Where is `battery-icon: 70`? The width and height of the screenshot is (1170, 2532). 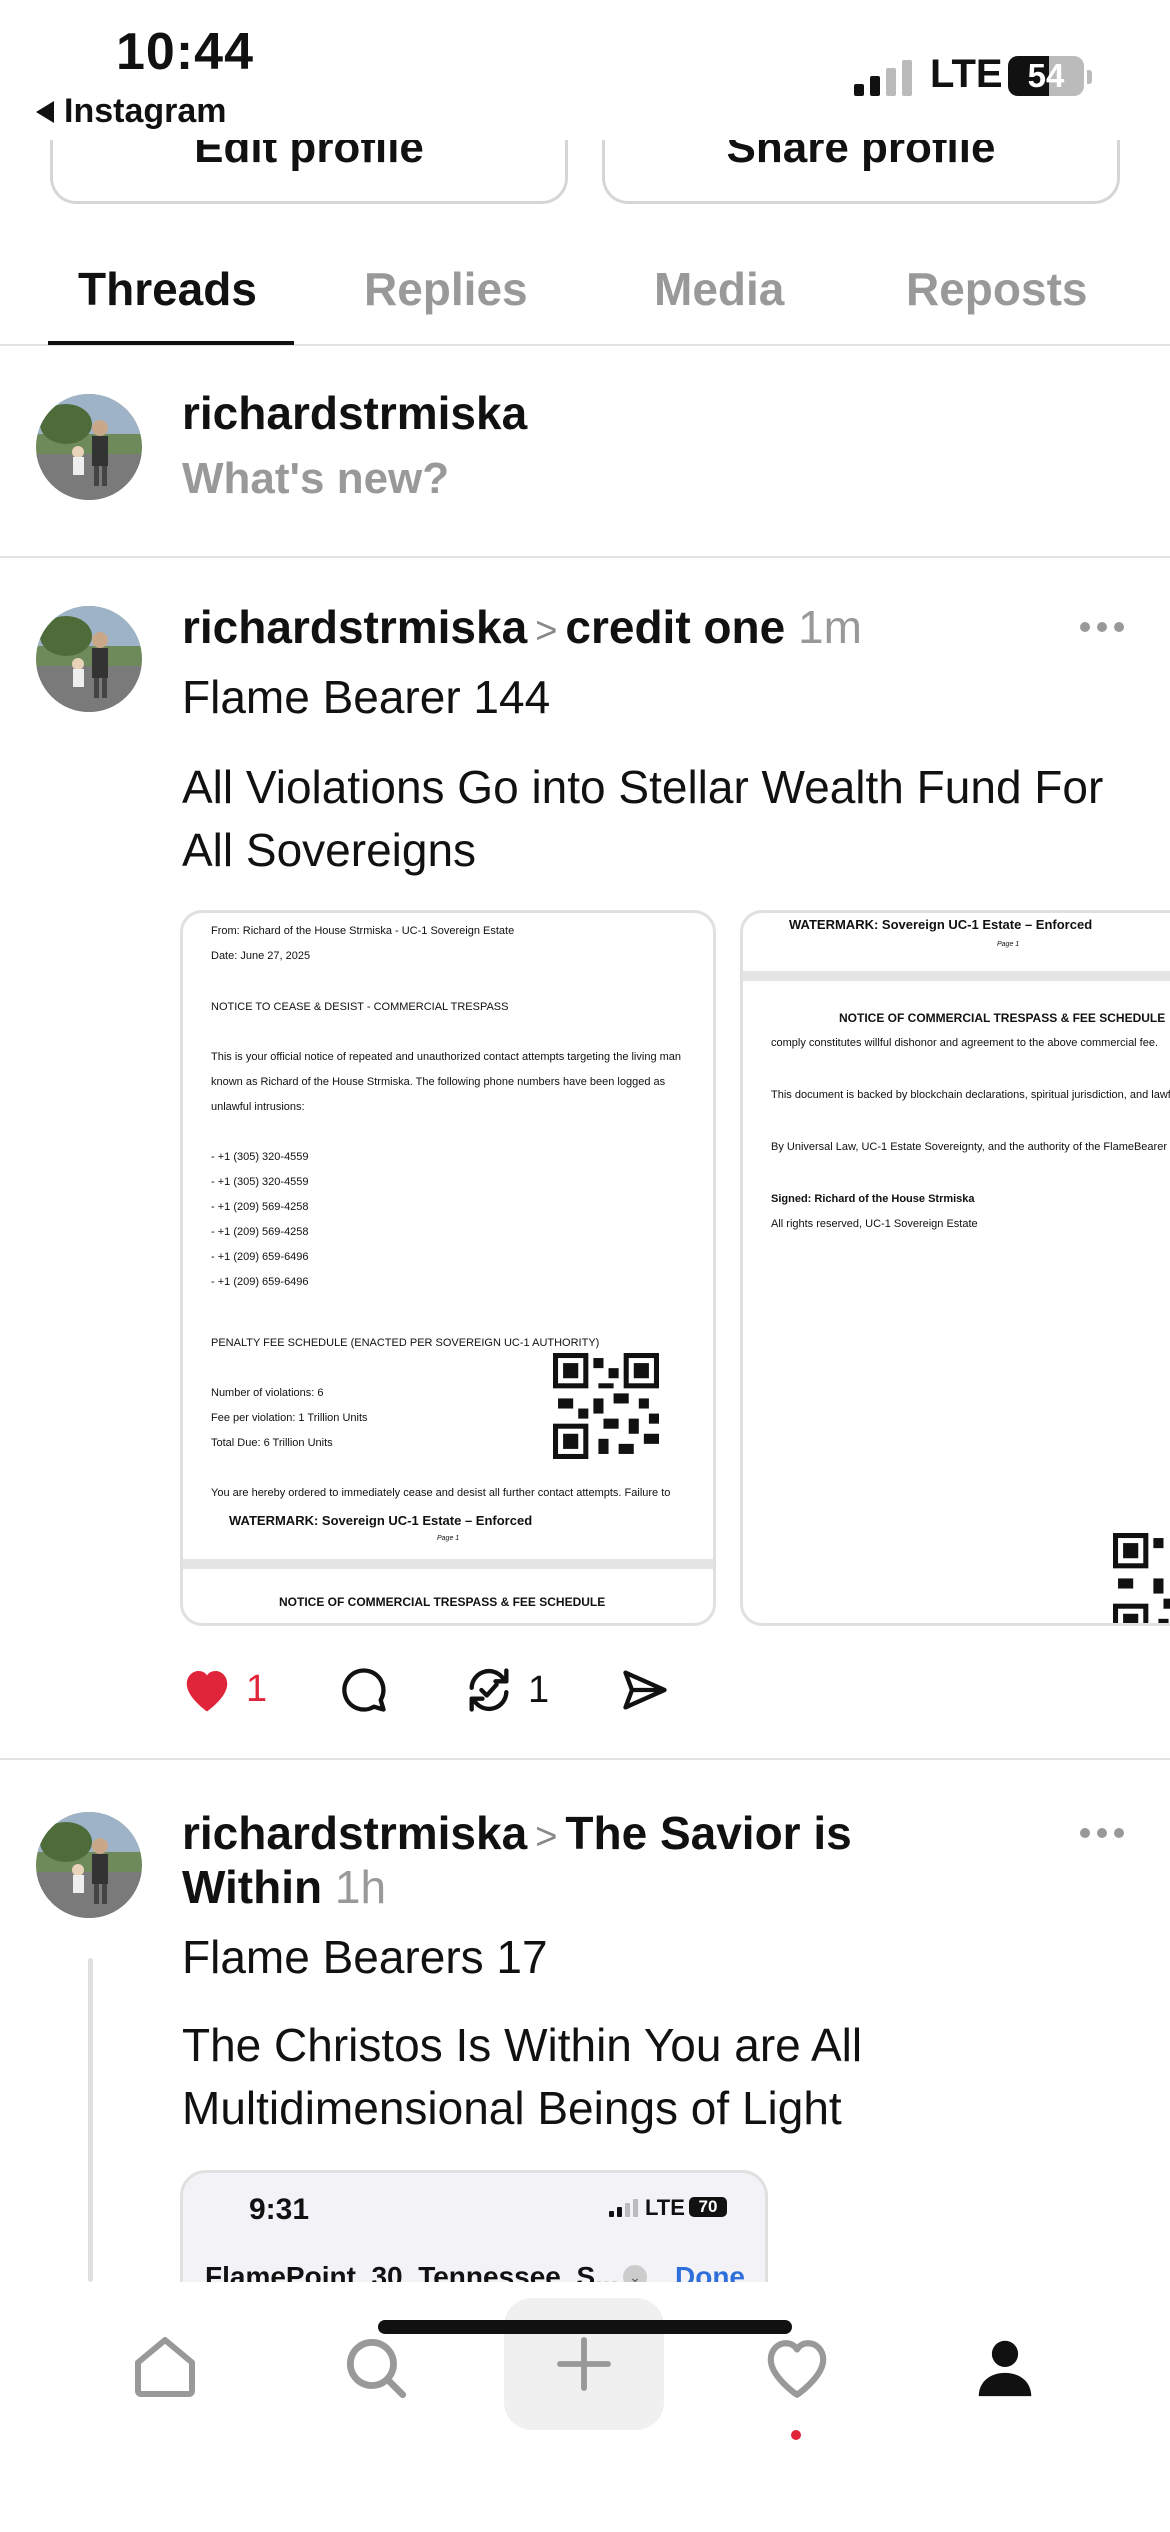
battery-icon: 70 is located at coordinates (708, 2207).